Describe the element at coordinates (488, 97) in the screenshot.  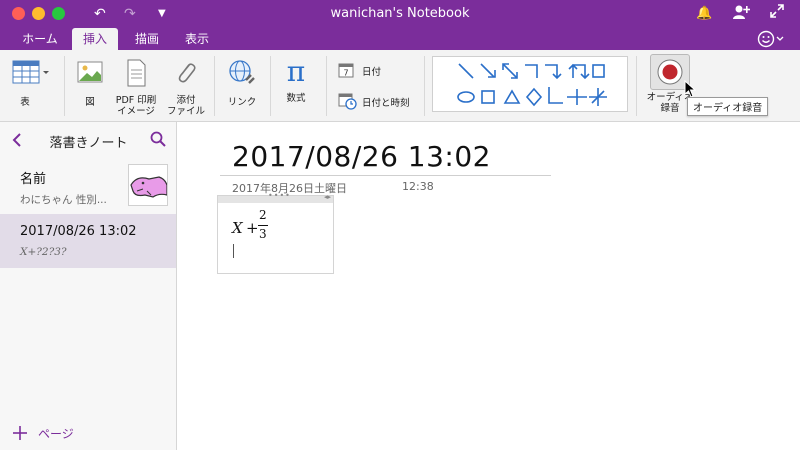
I see `shape-square` at that location.